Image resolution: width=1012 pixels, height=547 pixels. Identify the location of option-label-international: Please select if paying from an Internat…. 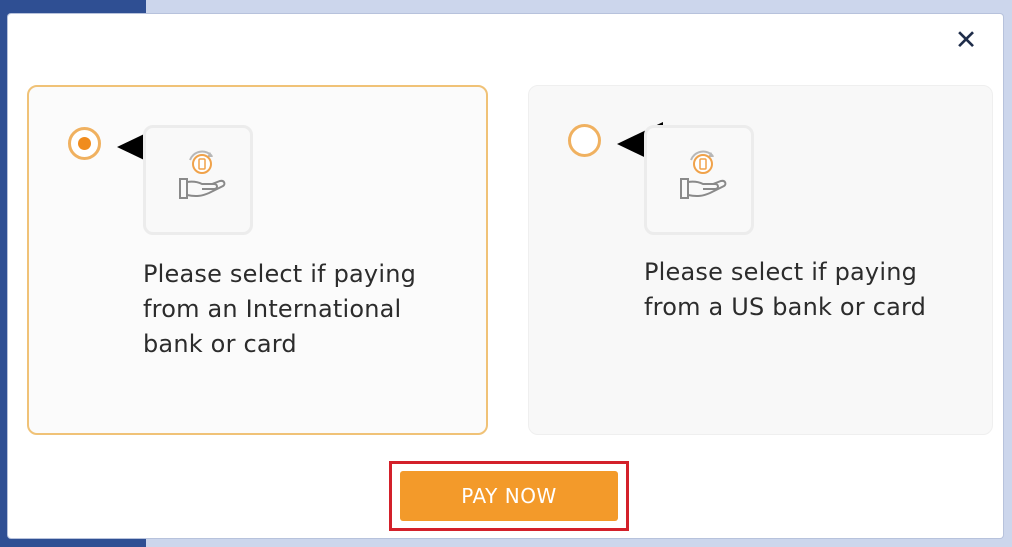
(280, 309).